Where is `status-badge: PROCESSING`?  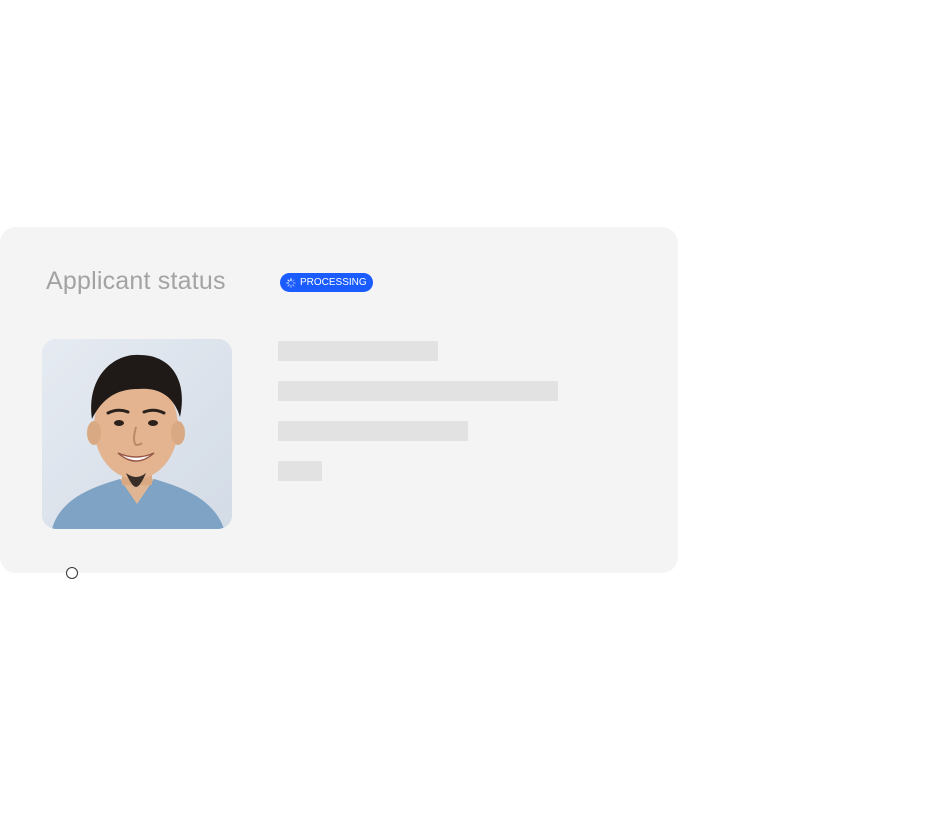 status-badge: PROCESSING is located at coordinates (326, 282).